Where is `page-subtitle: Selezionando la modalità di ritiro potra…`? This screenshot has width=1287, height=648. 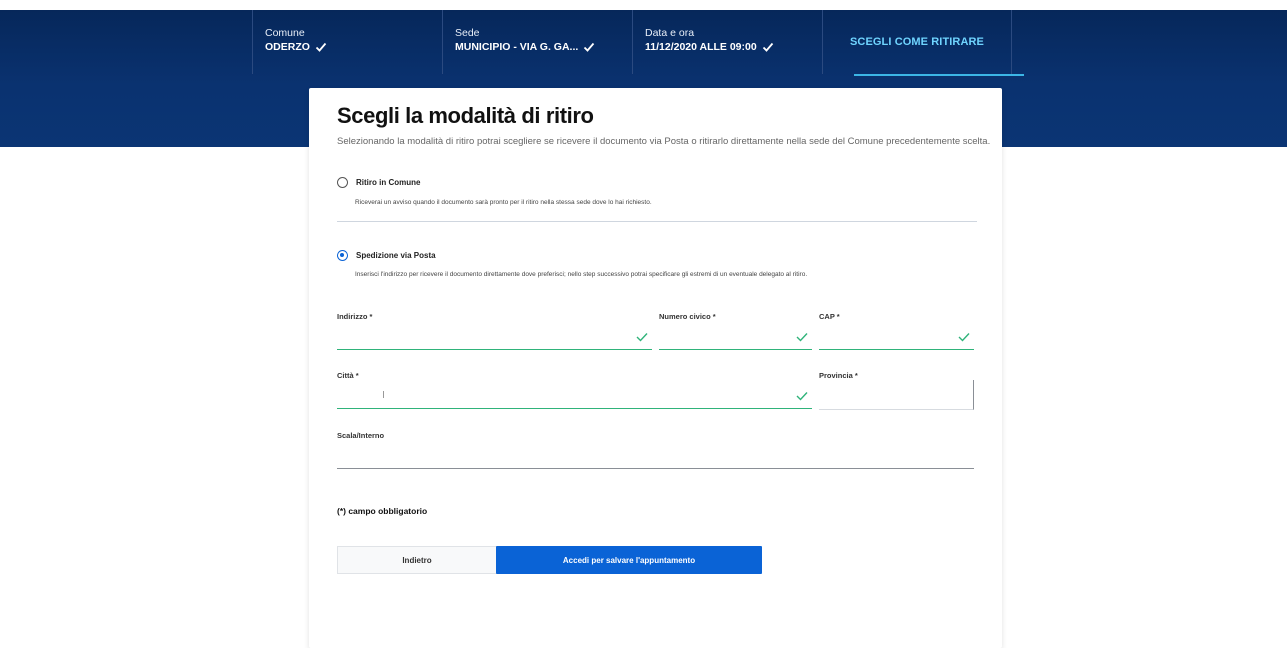 page-subtitle: Selezionando la modalità di ritiro potra… is located at coordinates (664, 141).